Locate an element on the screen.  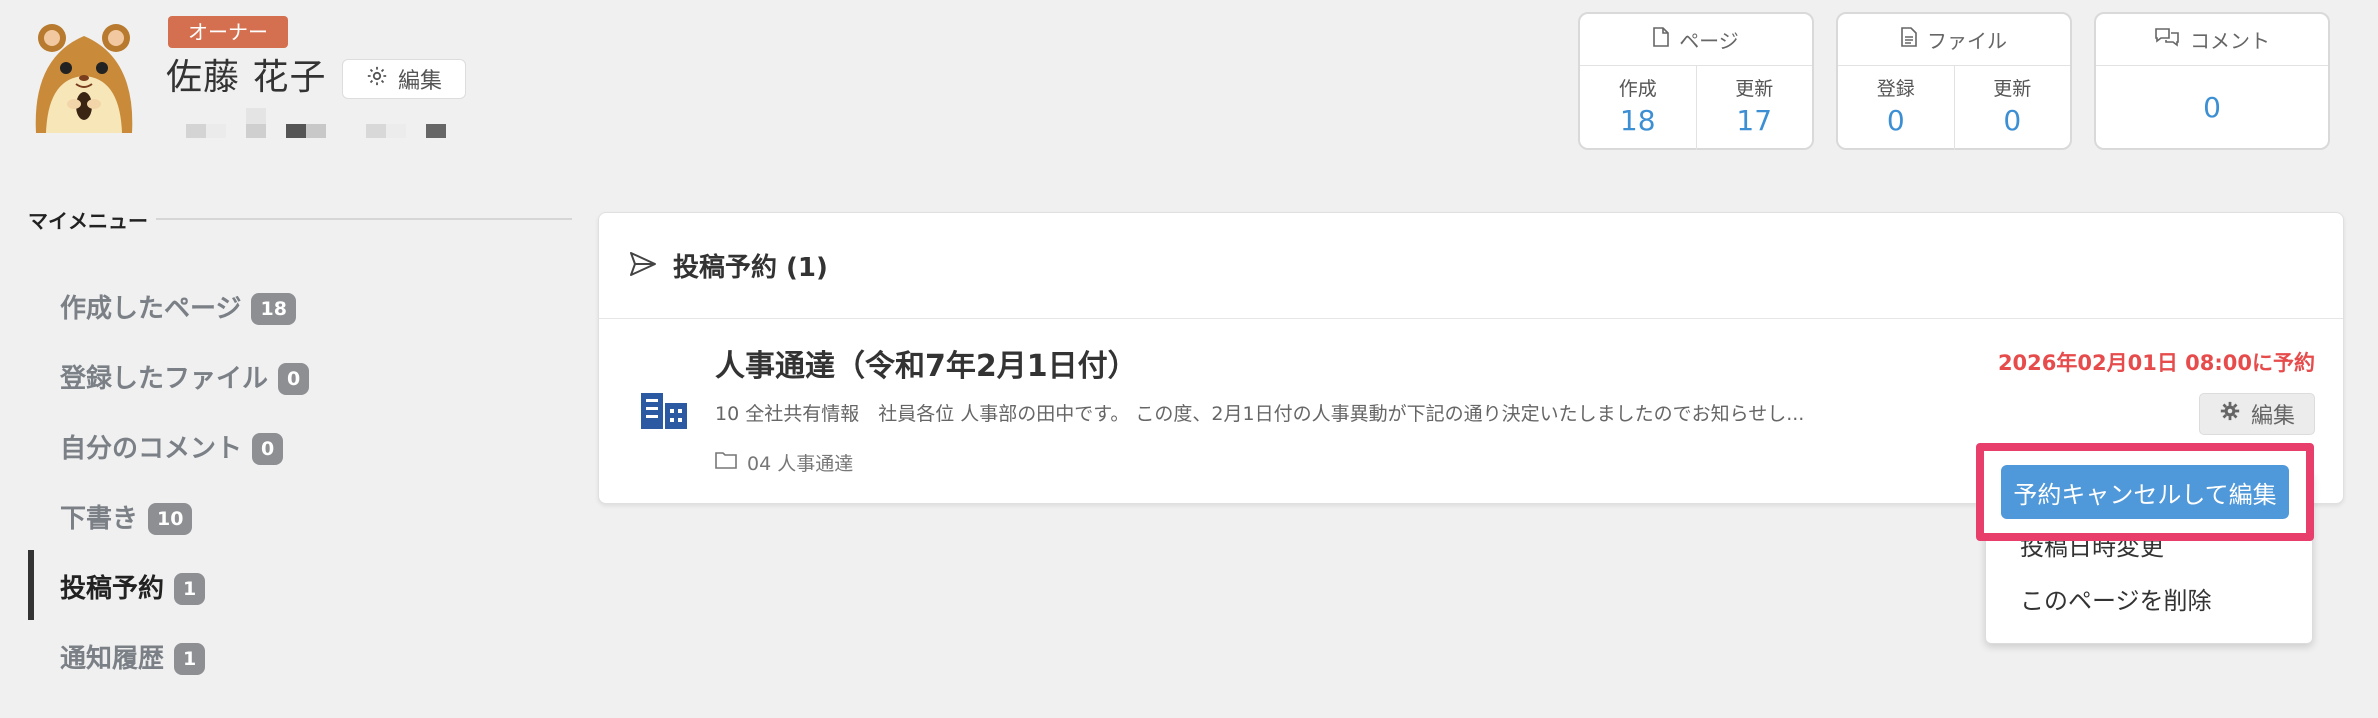
sidebar-item-label: 投稿予約 is located at coordinates (112, 588).